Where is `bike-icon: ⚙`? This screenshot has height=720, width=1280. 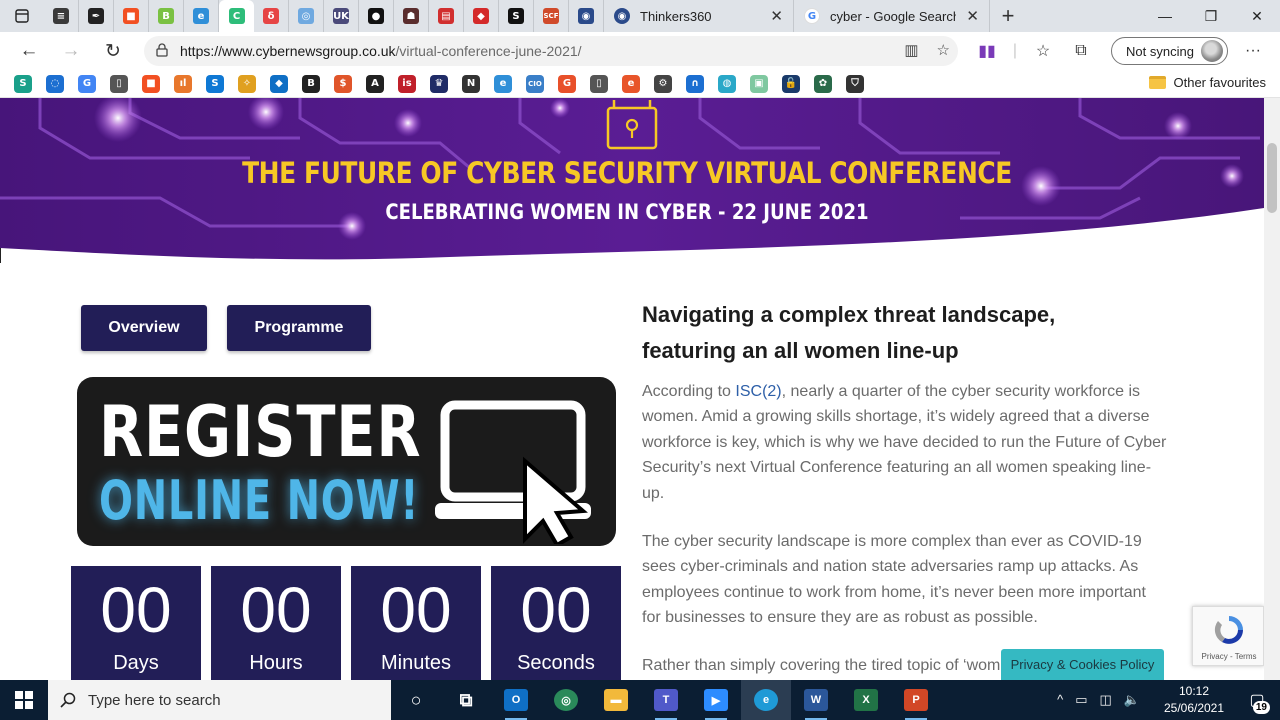
bike-icon: ⚙ is located at coordinates (663, 83).